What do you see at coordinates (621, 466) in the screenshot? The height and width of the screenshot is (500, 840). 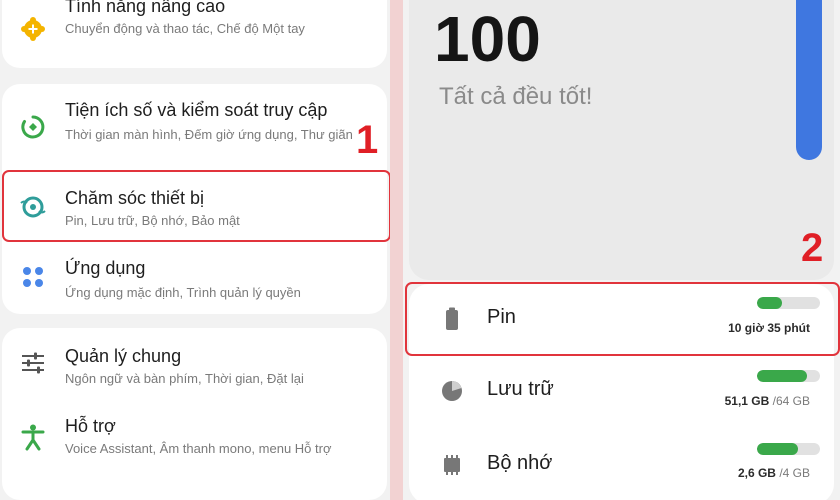 I see `status-item-memory: Bộ nhớ 2,6 GB /4 GB` at bounding box center [621, 466].